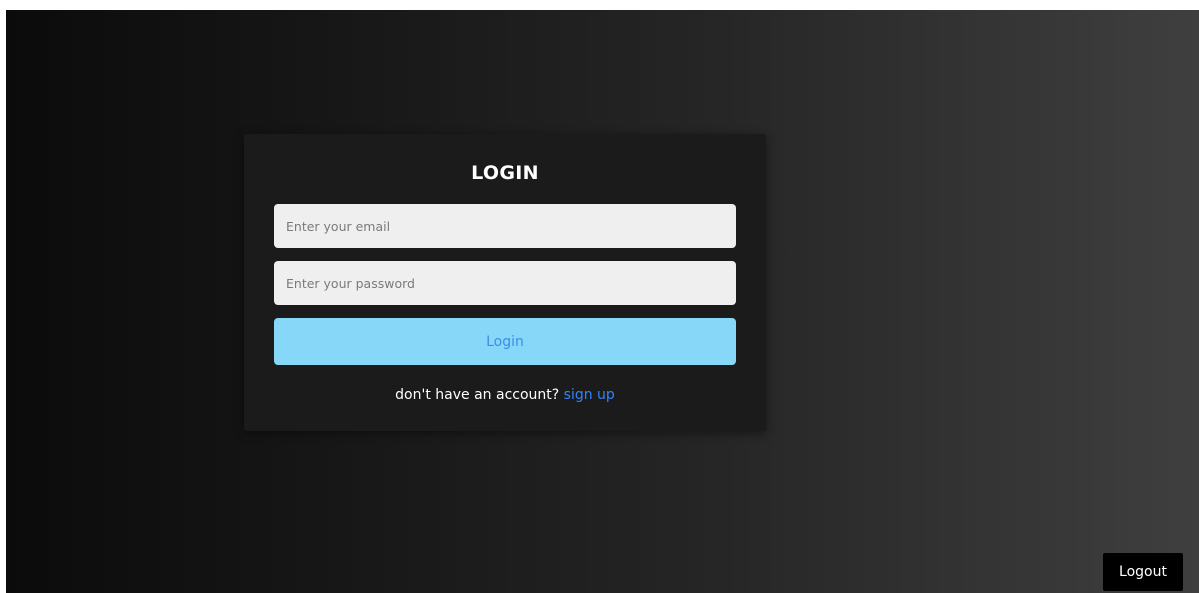 The width and height of the screenshot is (1199, 593). I want to click on login-button: Login, so click(505, 341).